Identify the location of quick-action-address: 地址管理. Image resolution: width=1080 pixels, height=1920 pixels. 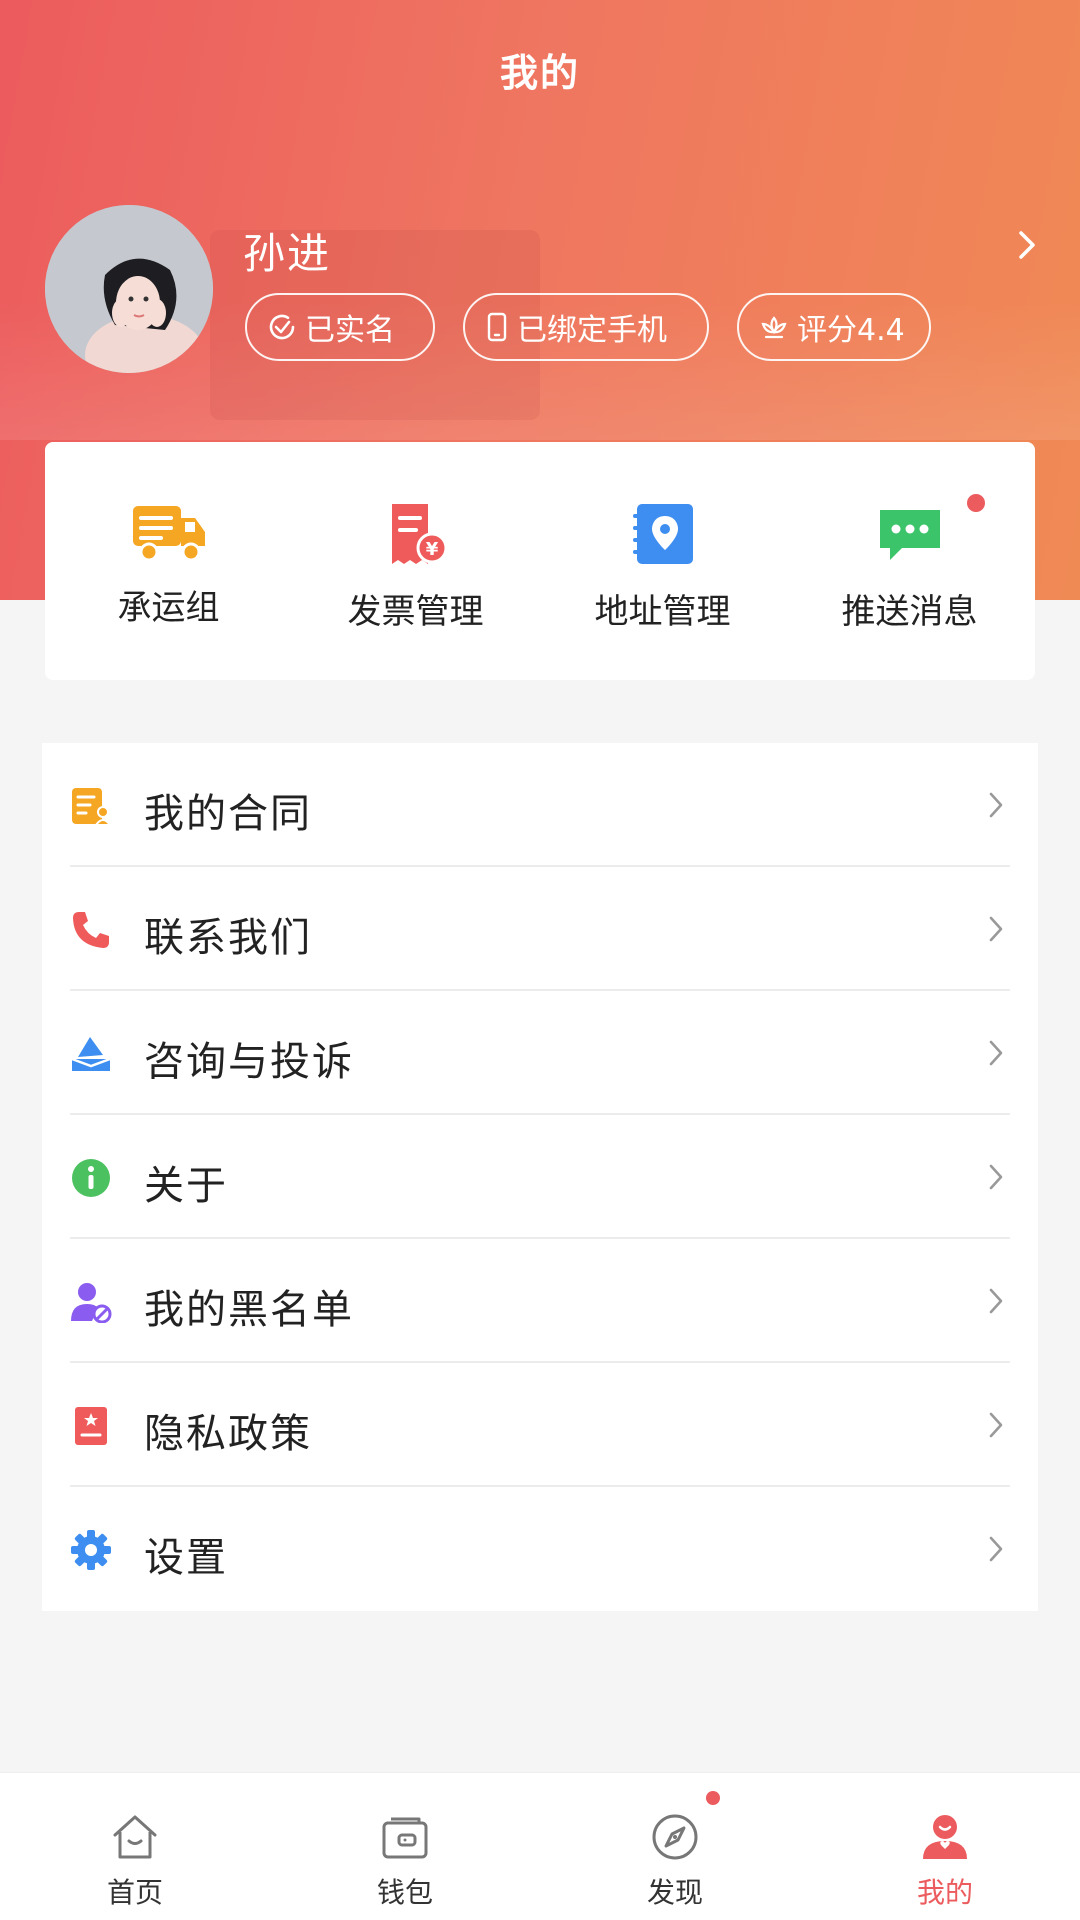
(662, 561).